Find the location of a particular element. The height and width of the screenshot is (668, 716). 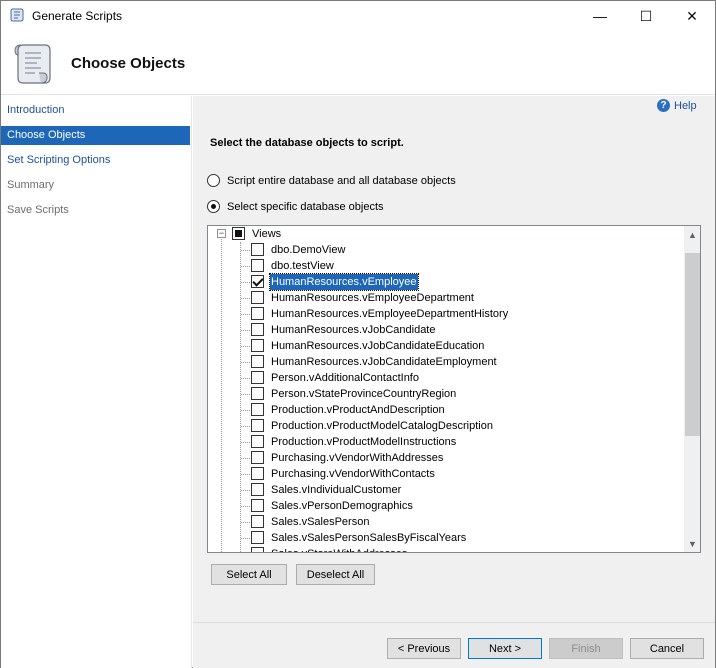

help-label: Help is located at coordinates (685, 105).